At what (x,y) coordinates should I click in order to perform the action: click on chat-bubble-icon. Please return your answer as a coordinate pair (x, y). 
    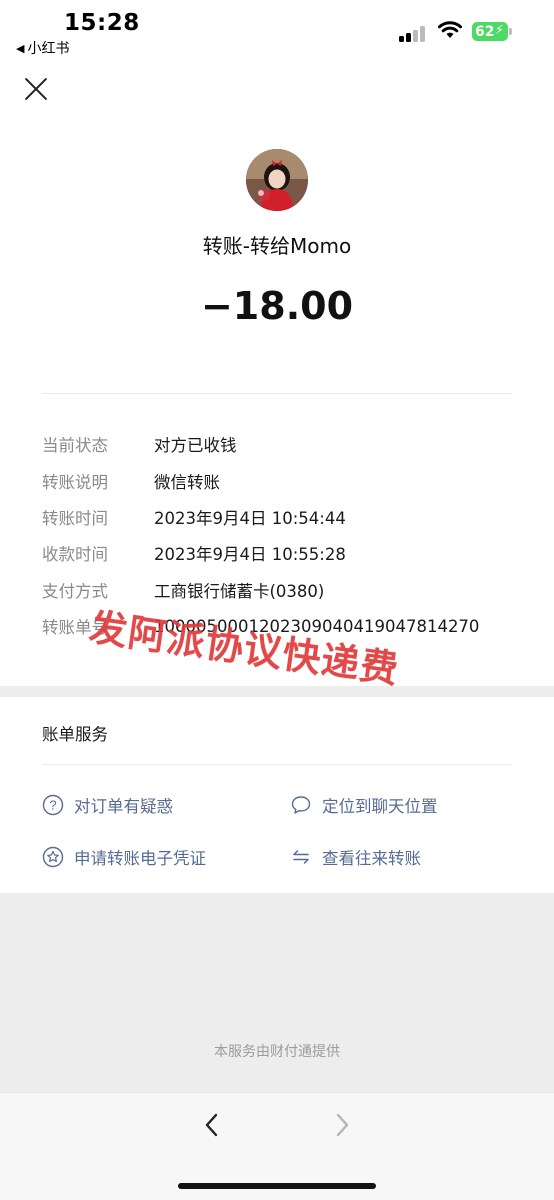
    Looking at the image, I should click on (301, 805).